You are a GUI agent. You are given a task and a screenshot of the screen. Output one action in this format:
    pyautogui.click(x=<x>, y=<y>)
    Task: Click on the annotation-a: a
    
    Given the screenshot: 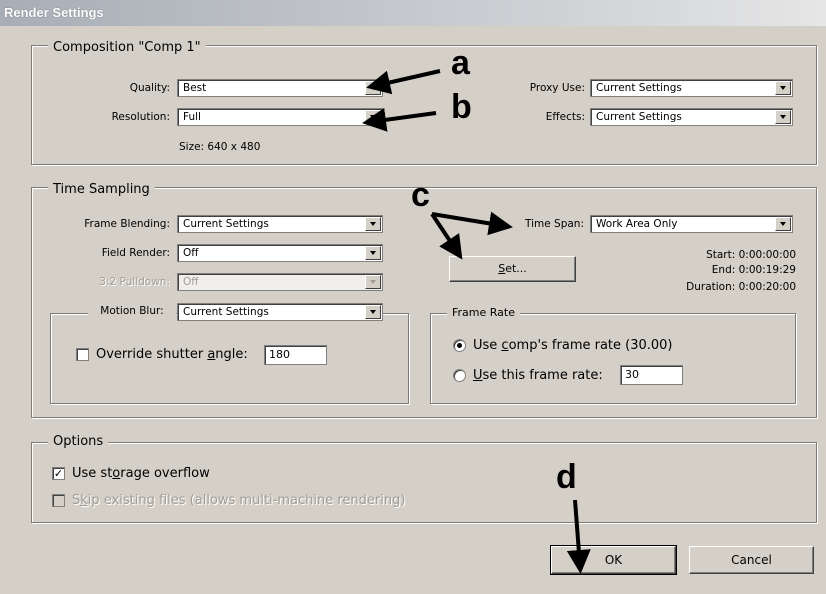 What is the action you would take?
    pyautogui.click(x=460, y=63)
    